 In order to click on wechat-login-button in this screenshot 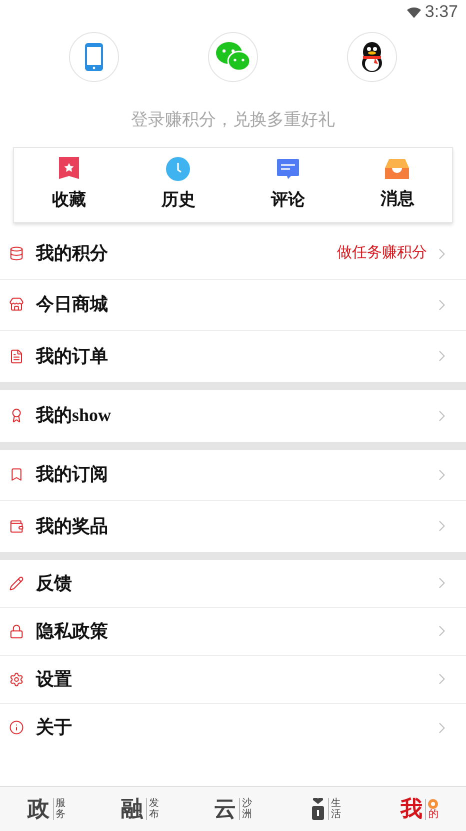, I will do `click(233, 57)`.